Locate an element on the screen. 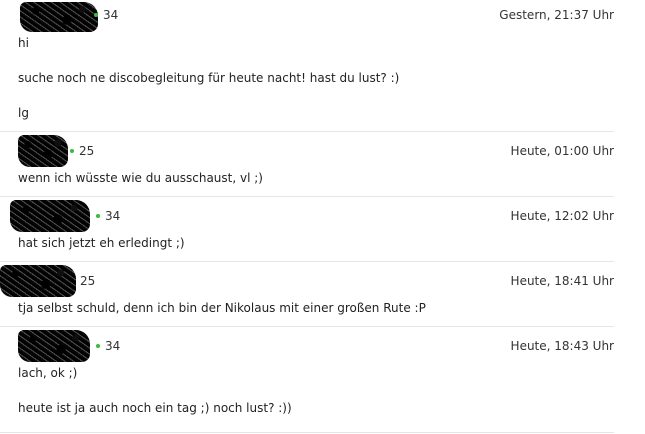  message-header: 34 Heute, 12:02 Uhr is located at coordinates (307, 216).